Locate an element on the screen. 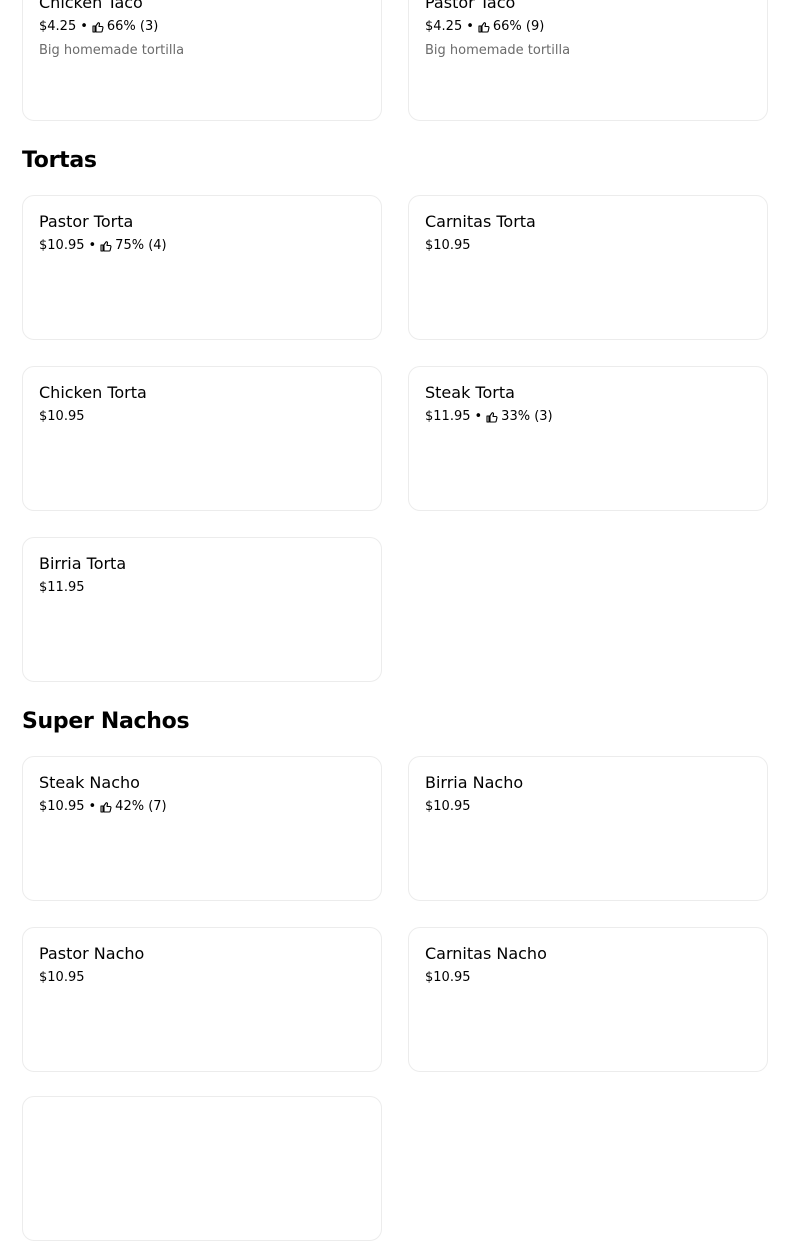 The height and width of the screenshot is (1241, 804). section-title-super-nachos: Super Nachos is located at coordinates (106, 721).